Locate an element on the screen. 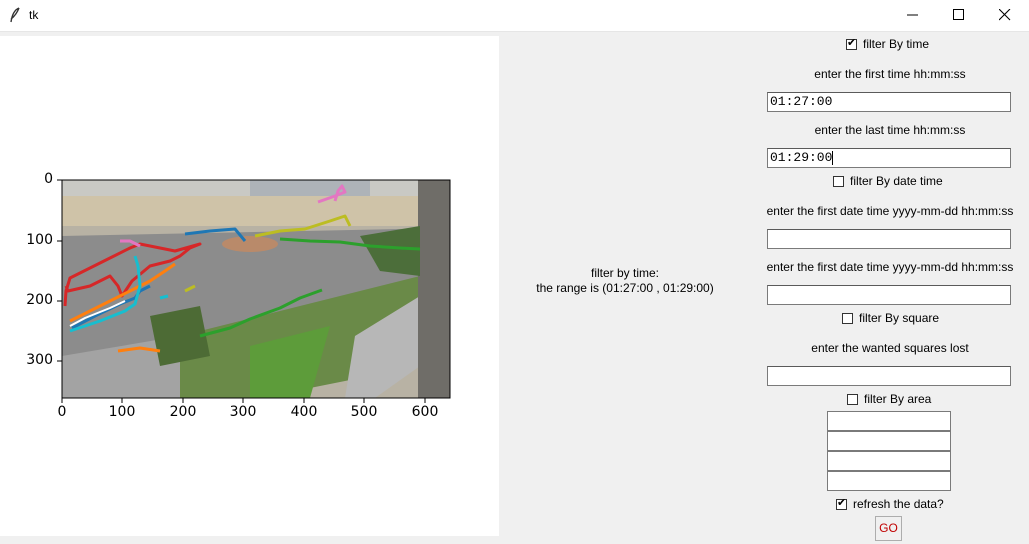 This screenshot has height=544, width=1029. x-tick-label: 300 is located at coordinates (243, 412).